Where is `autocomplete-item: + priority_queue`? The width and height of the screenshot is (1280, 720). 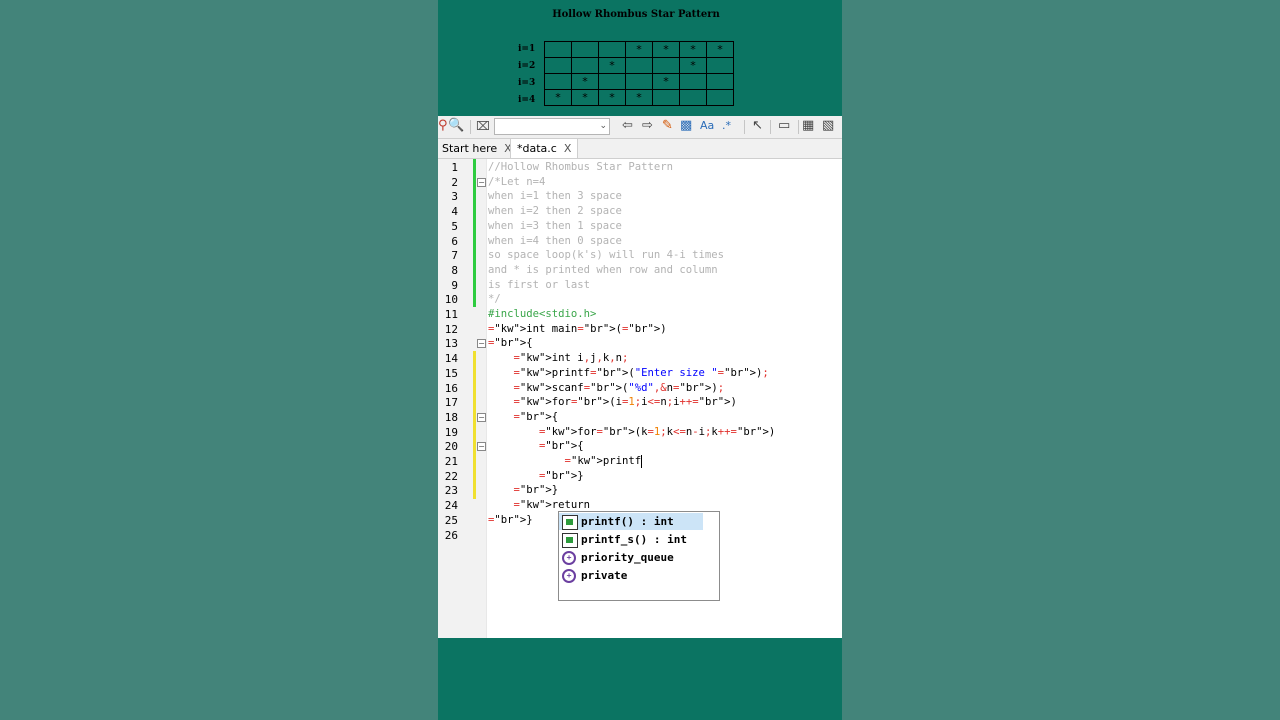
autocomplete-item: + priority_queue is located at coordinates (631, 557).